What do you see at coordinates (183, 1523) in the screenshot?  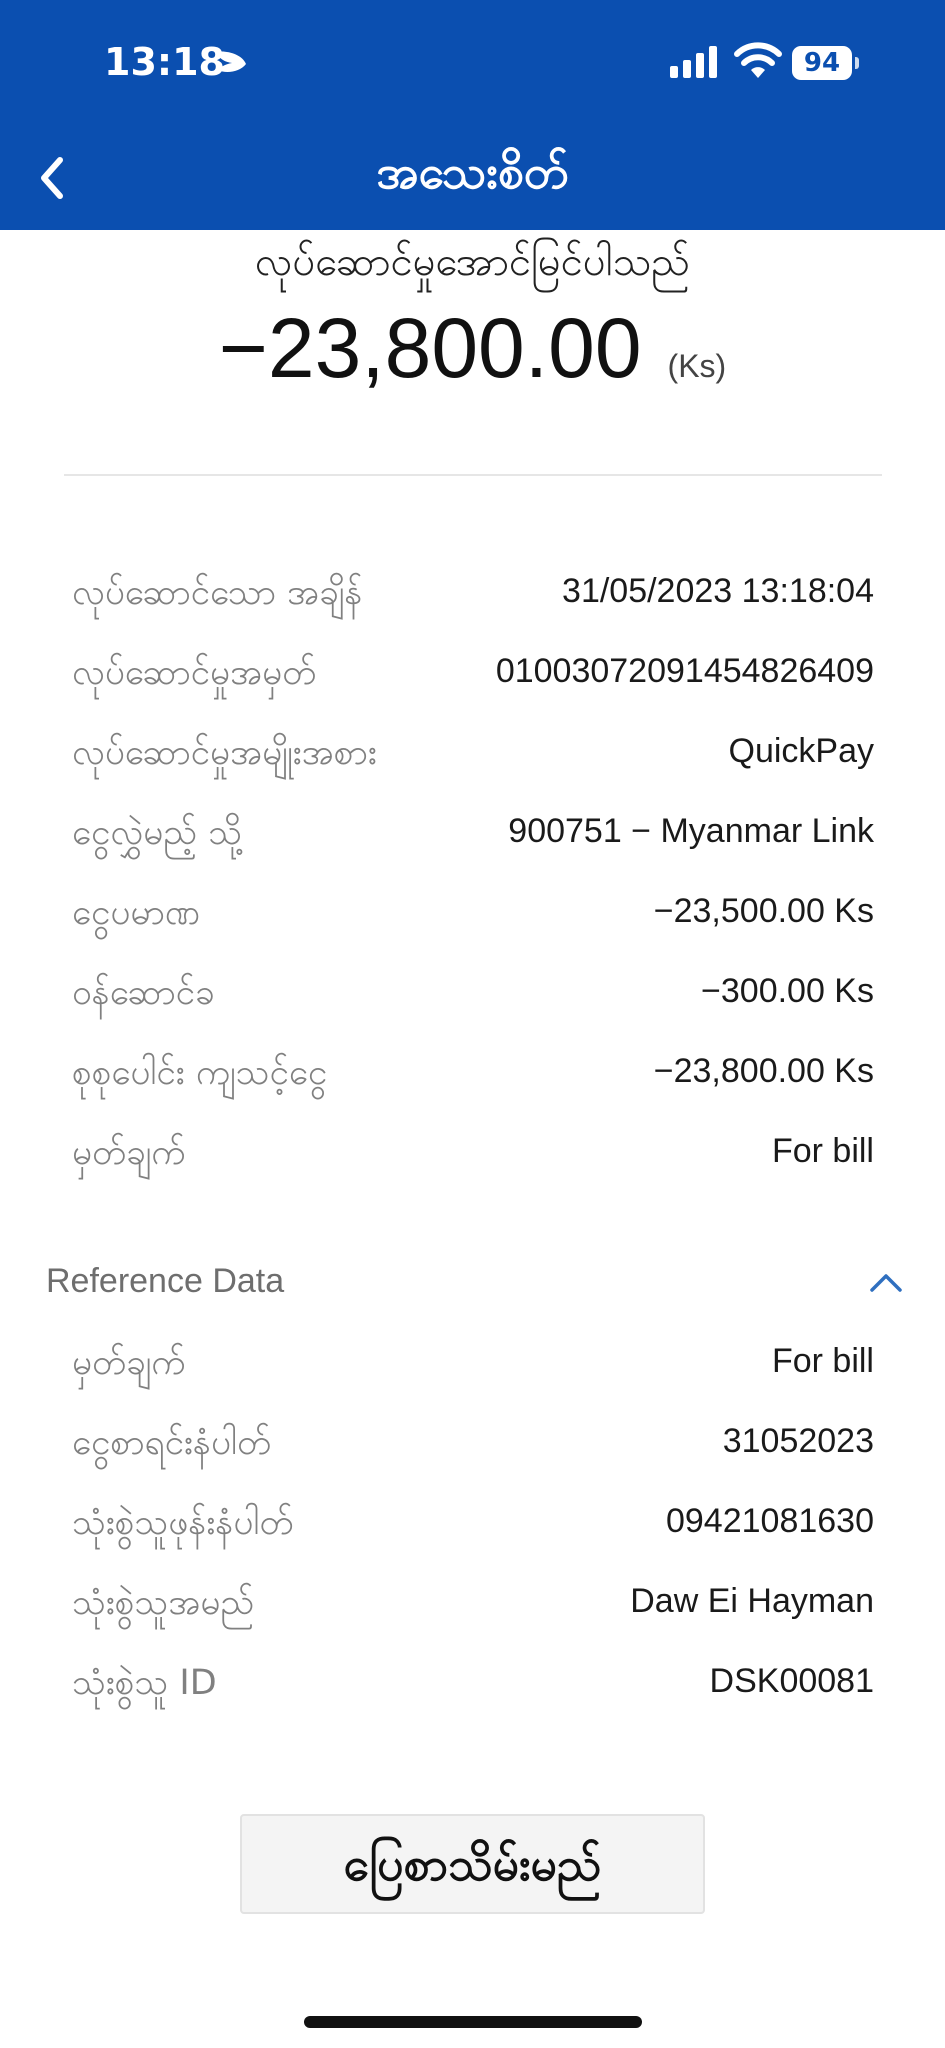 I see `reference-label: သုံးစွဲသူဖုန်းနံပါတ်` at bounding box center [183, 1523].